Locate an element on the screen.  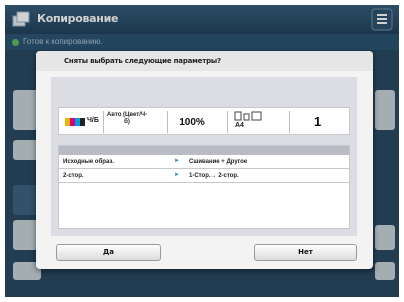
list-item: Исходные образ. ► Сшивание + Другое is located at coordinates (204, 162).